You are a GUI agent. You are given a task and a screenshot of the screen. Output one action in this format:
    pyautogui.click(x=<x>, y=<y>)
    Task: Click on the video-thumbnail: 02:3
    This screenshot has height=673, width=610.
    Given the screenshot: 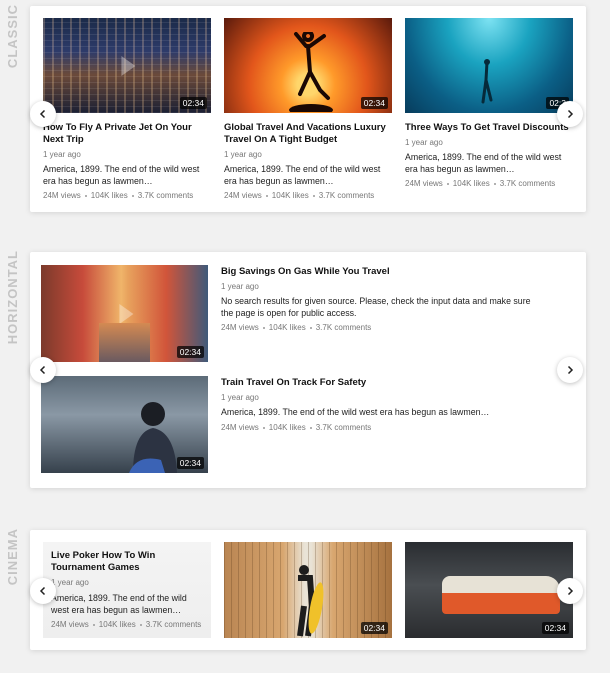 What is the action you would take?
    pyautogui.click(x=489, y=65)
    